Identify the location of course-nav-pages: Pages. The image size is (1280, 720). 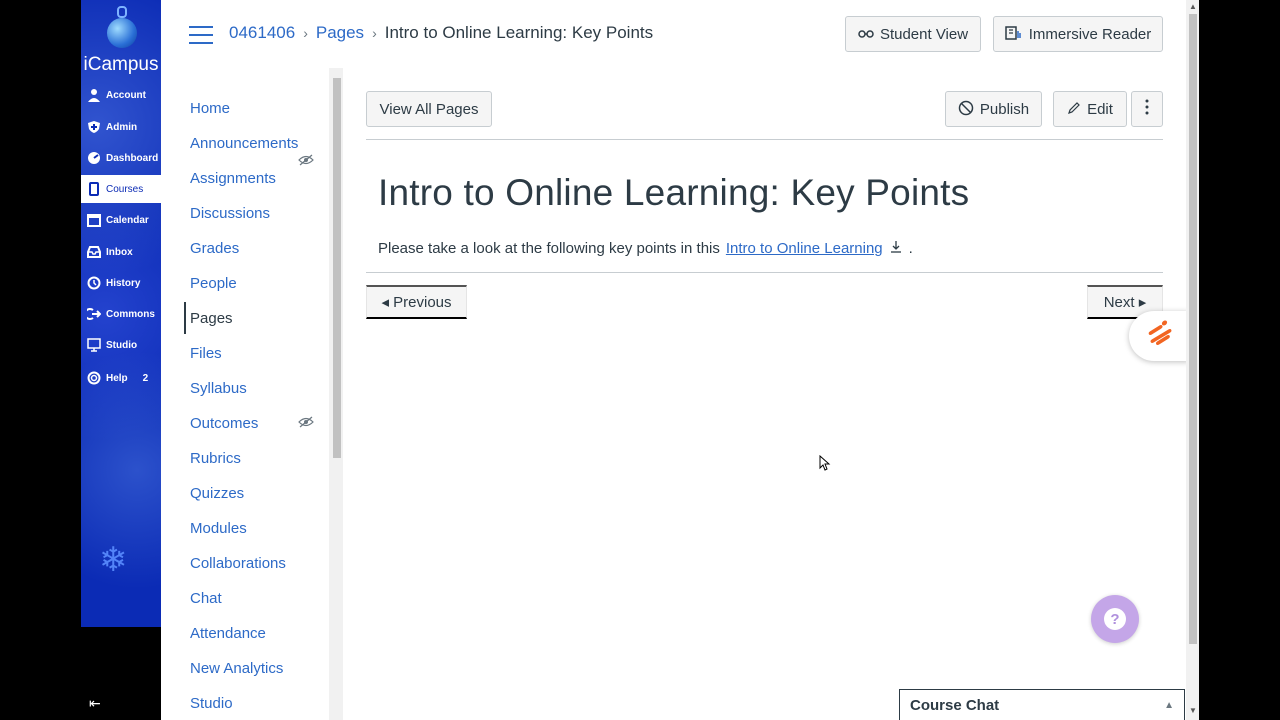
(211, 318).